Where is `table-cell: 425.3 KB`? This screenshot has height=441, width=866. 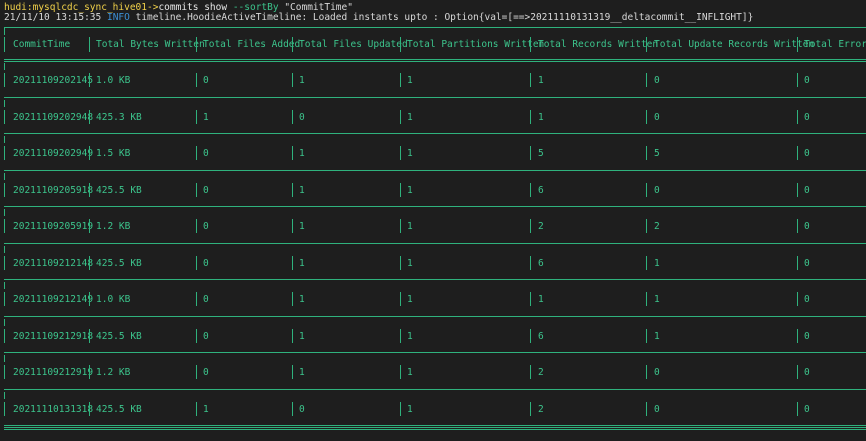 table-cell: 425.3 KB is located at coordinates (119, 117).